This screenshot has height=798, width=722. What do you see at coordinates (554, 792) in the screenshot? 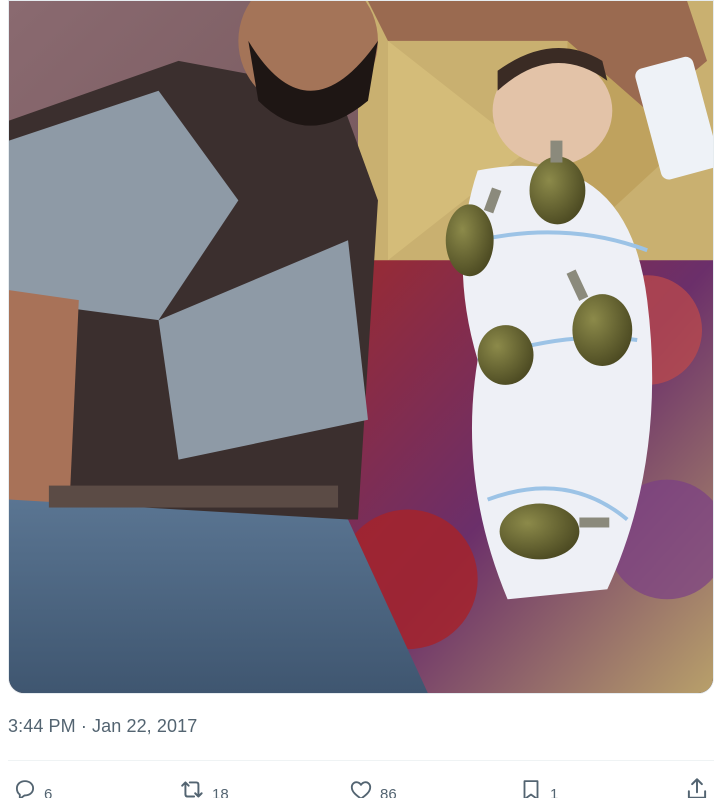
I see `bookmark-count: 1` at bounding box center [554, 792].